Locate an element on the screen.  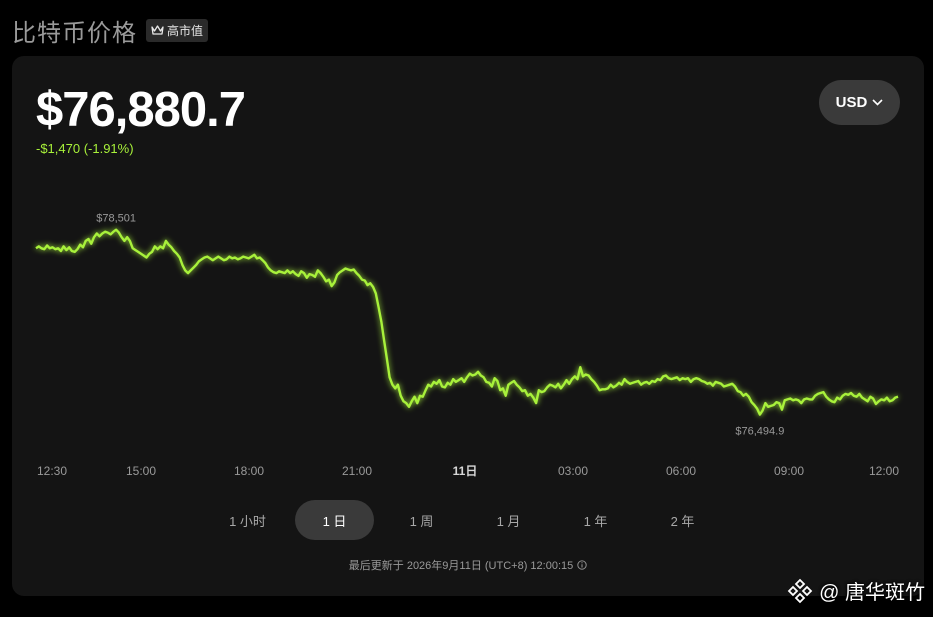
tab-1-year: 1 年 is located at coordinates (595, 520).